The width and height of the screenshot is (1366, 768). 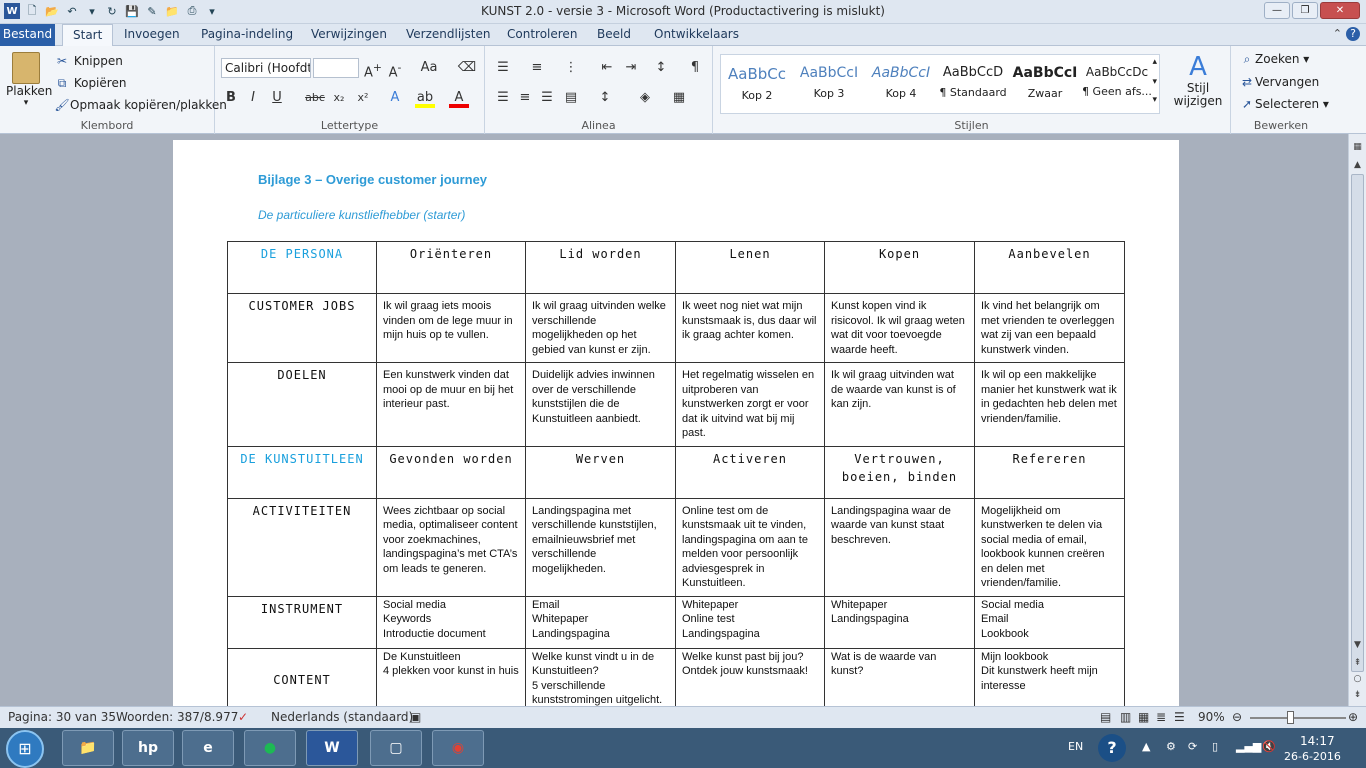 What do you see at coordinates (266, 68) in the screenshot?
I see `font-name-combo: Calibri (Hoofdt` at bounding box center [266, 68].